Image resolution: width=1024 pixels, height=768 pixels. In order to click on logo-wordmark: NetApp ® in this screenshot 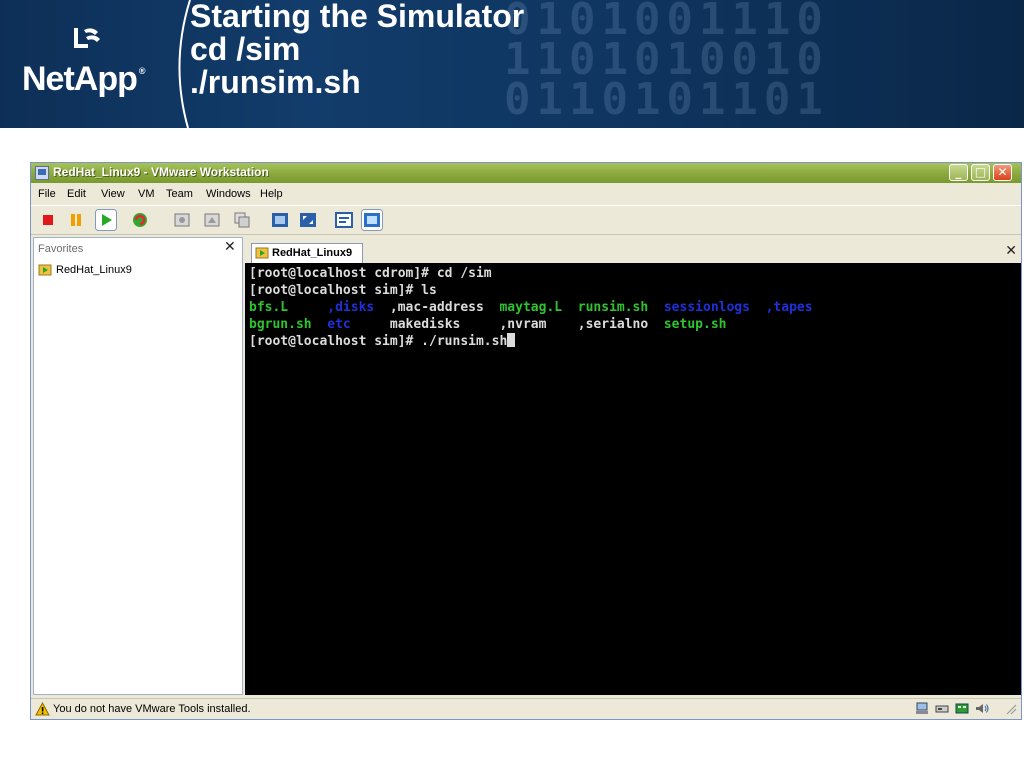, I will do `click(83, 79)`.